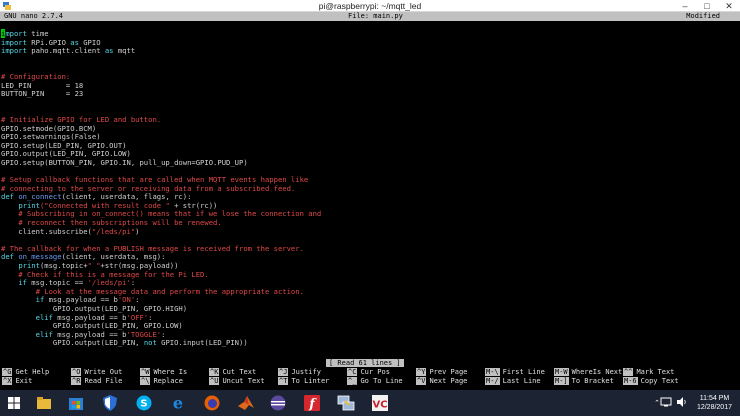  I want to click on system-clock: 11:54 PM 12/28/2017, so click(714, 403).